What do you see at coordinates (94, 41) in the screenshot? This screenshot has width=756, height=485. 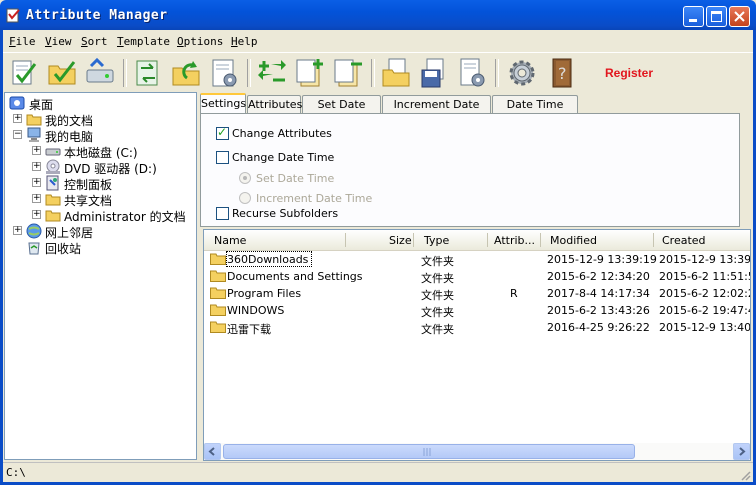 I see `menu-sort: Sort` at bounding box center [94, 41].